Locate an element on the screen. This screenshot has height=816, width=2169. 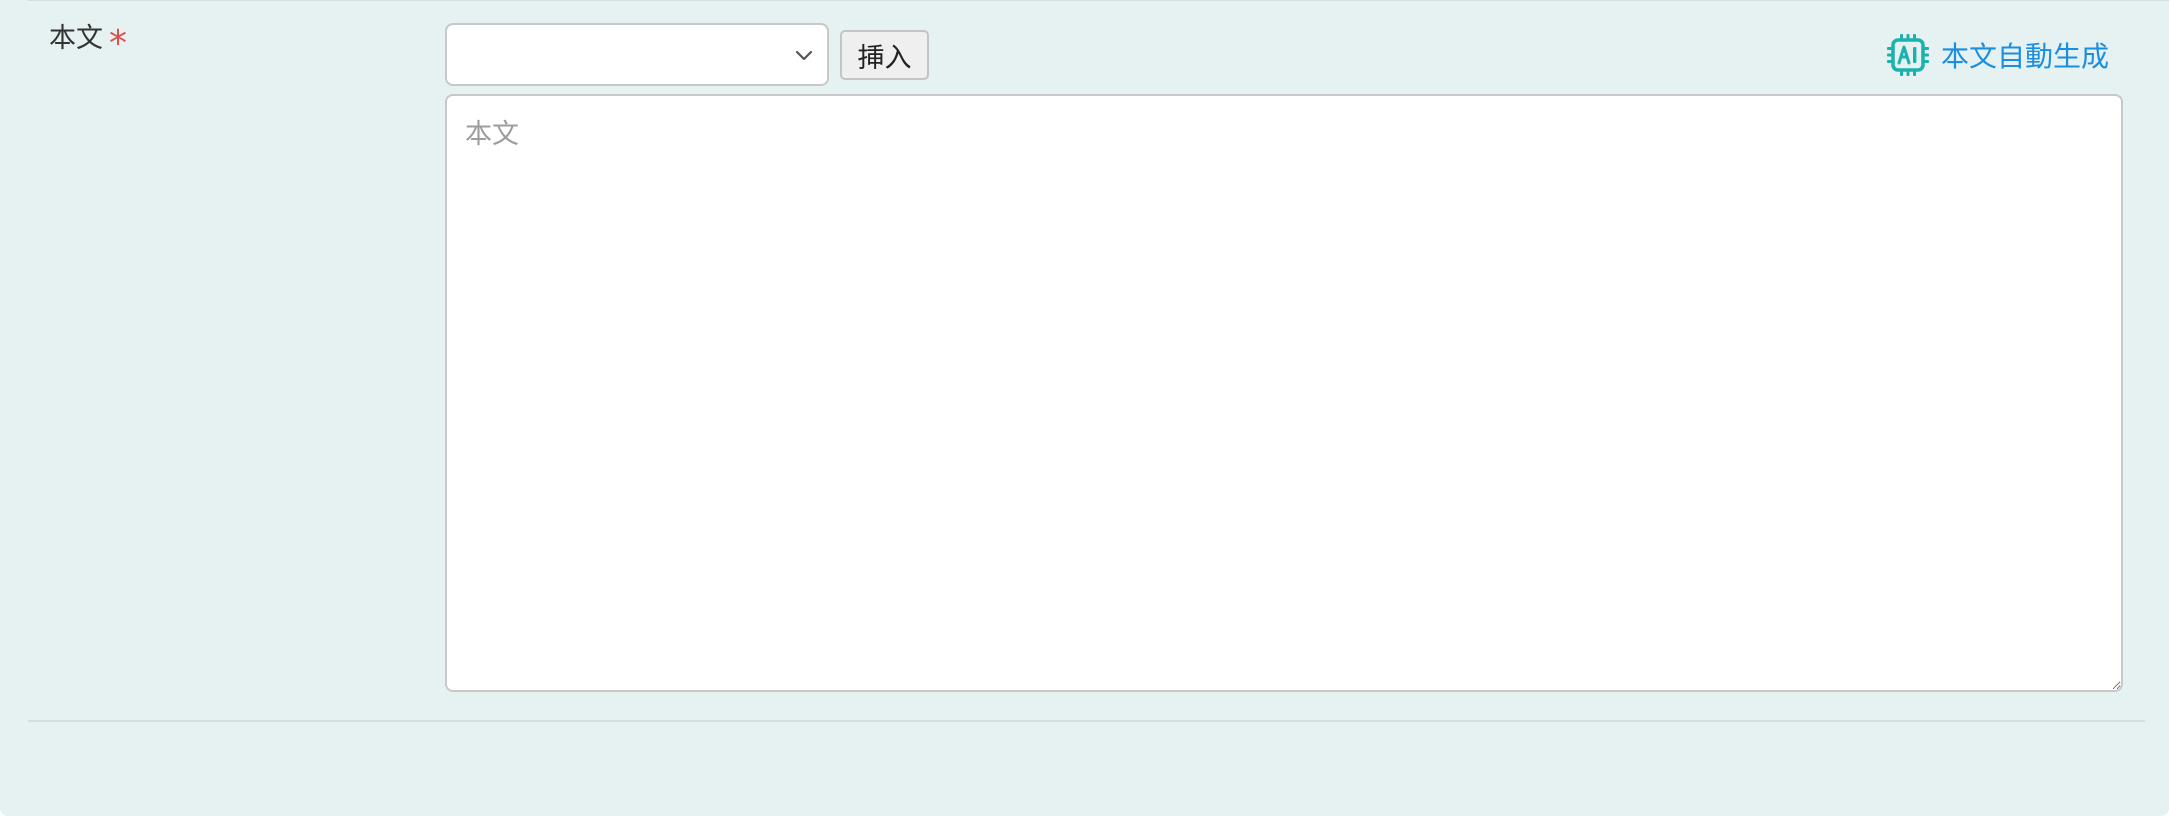
insert-button: 挿入 is located at coordinates (884, 55).